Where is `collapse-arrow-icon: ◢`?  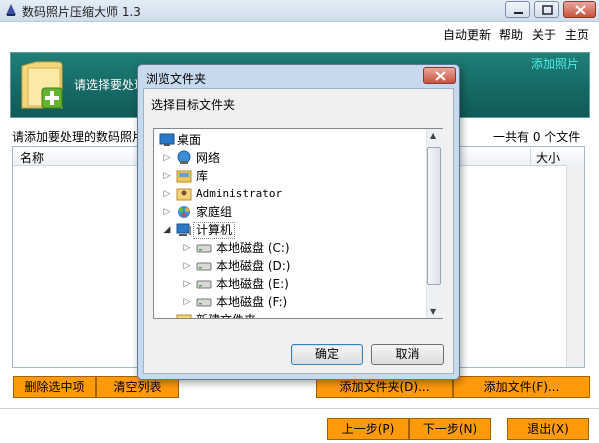 collapse-arrow-icon: ◢ is located at coordinates (167, 230).